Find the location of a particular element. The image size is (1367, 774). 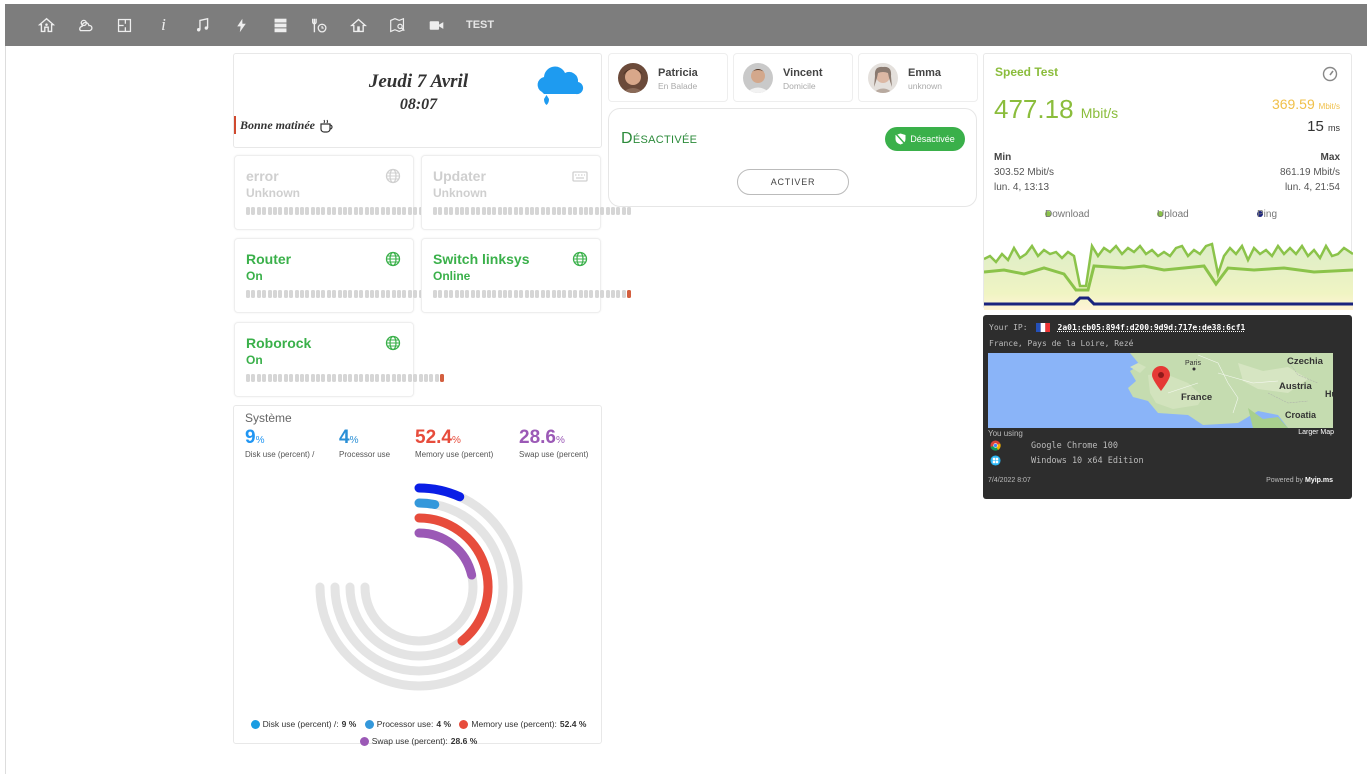

tab-test: TEST is located at coordinates (480, 25).